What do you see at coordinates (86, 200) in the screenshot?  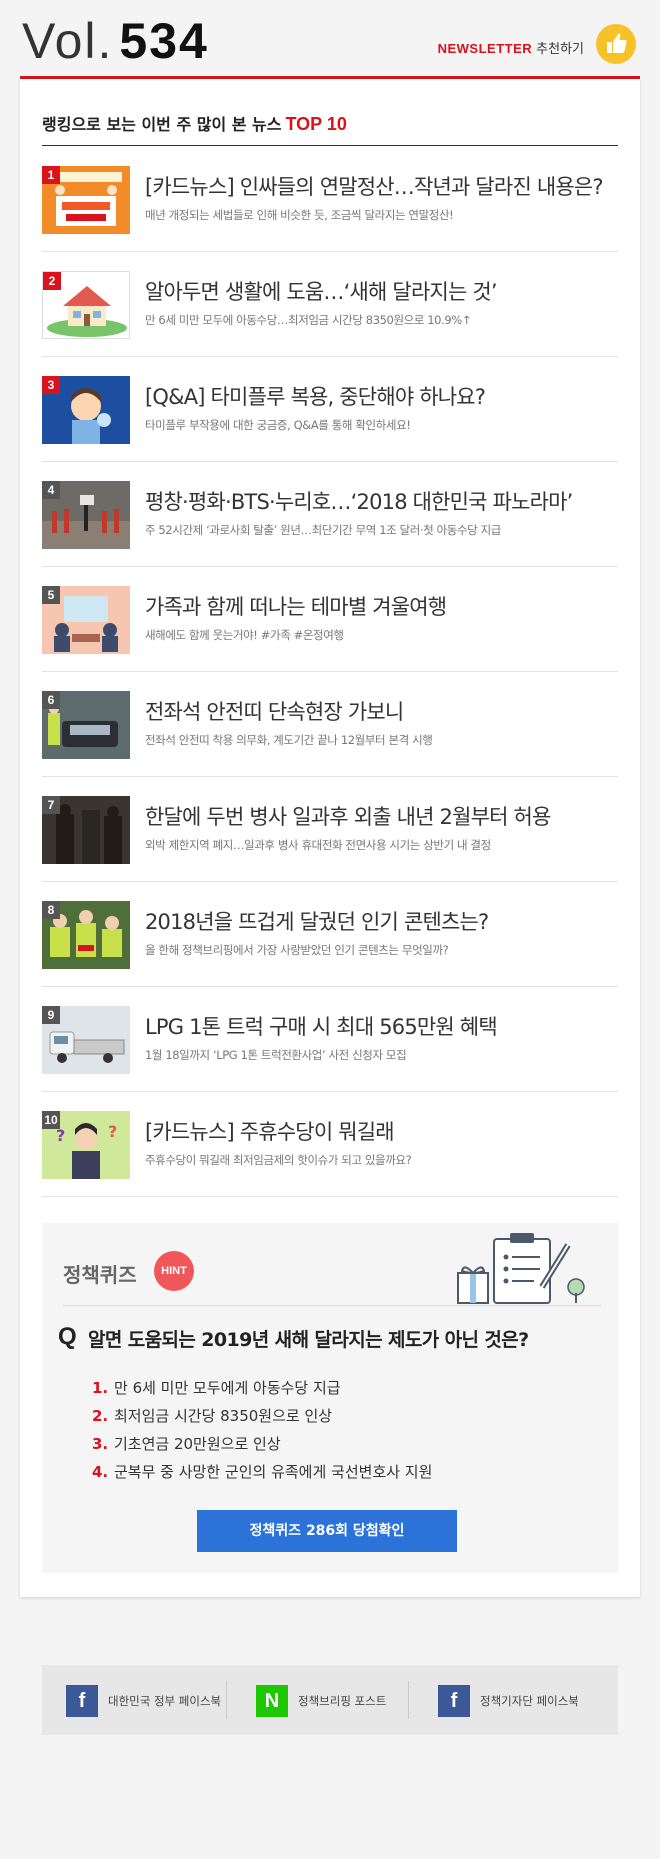 I see `news-thumbnail: 1` at bounding box center [86, 200].